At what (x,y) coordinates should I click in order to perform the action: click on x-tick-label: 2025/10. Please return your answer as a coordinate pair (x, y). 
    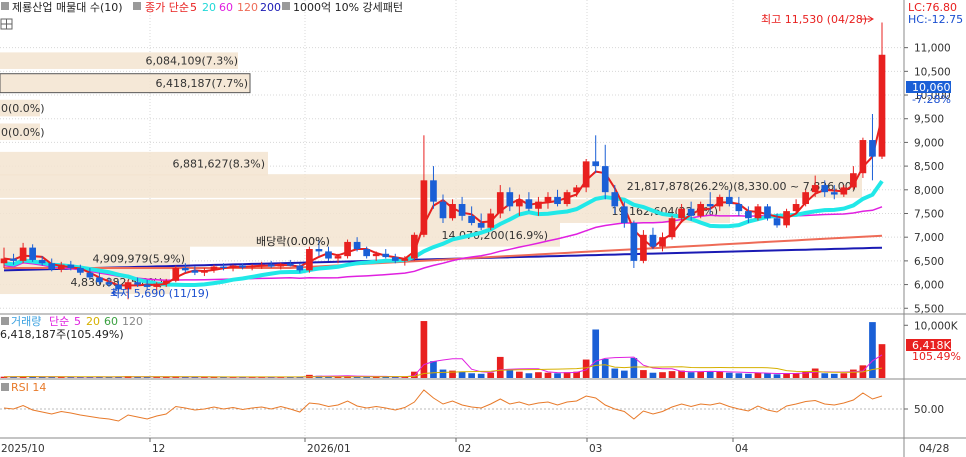
    Looking at the image, I should click on (23, 449).